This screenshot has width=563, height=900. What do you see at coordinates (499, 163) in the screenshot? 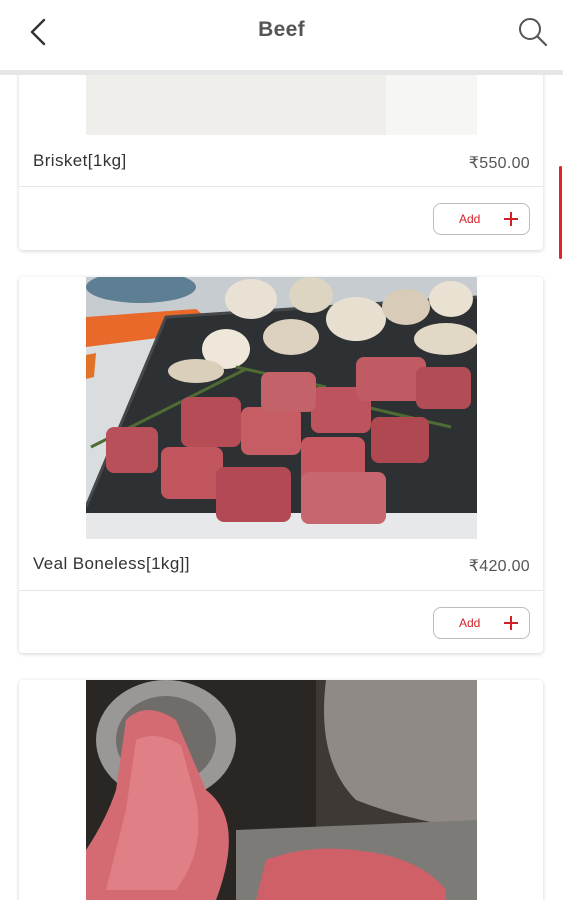
I see `product-price: ₹550.00` at bounding box center [499, 163].